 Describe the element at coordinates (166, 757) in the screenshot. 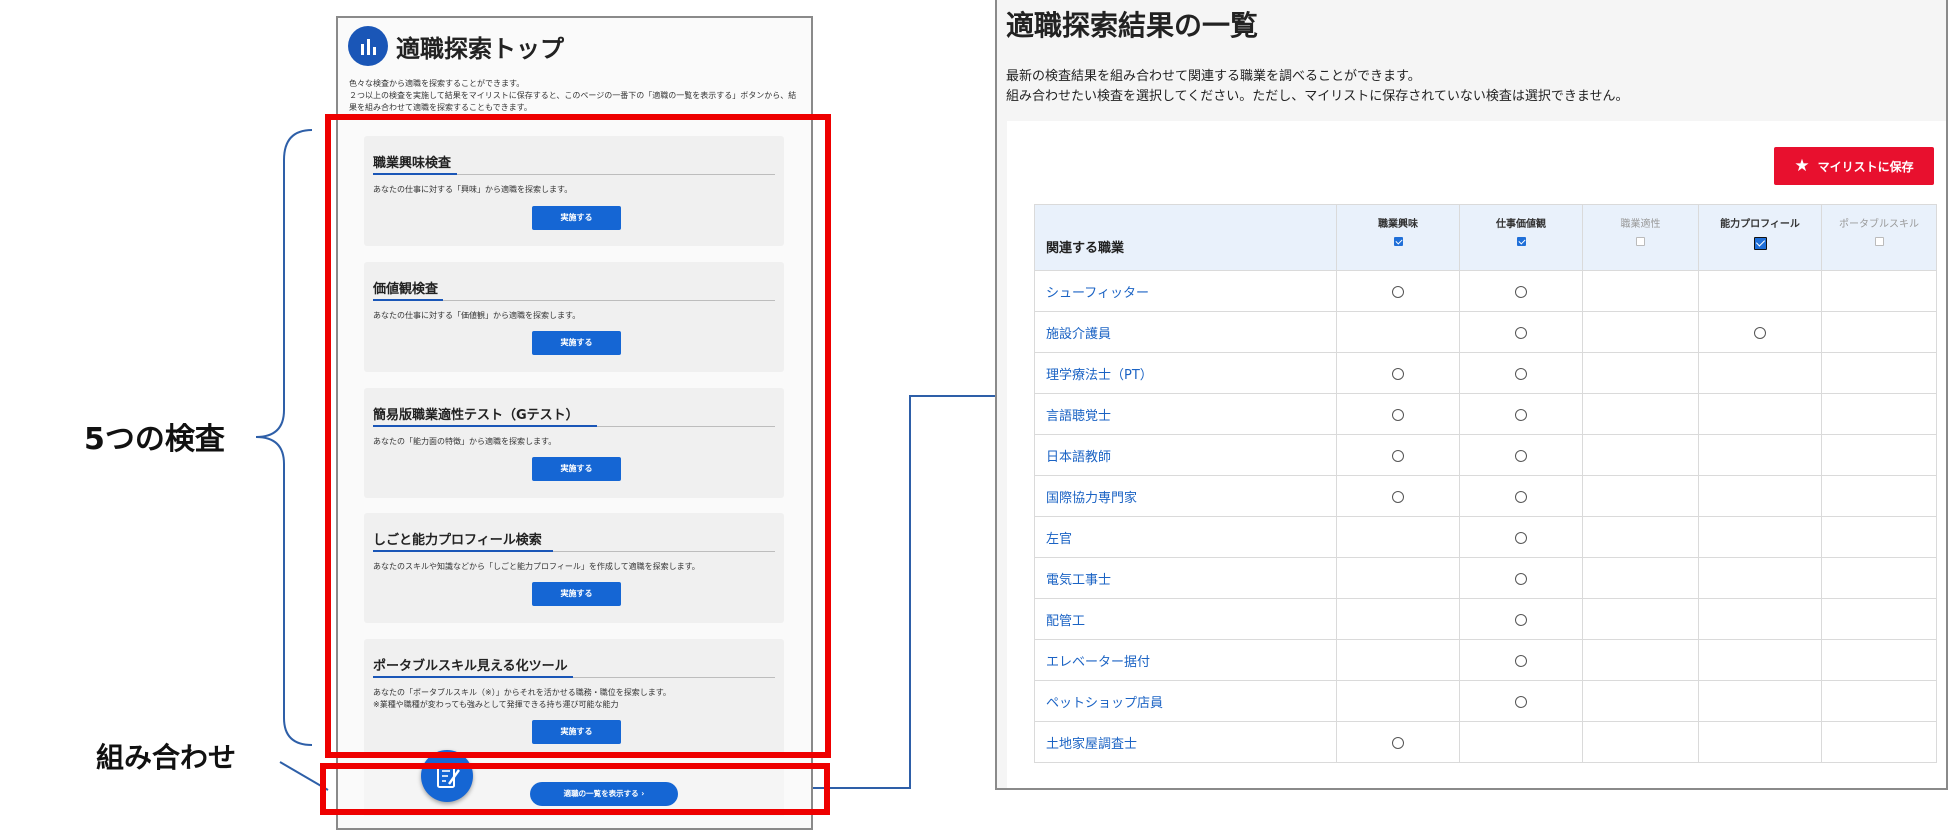

I see `combination-annotation: 組み合わせ` at that location.